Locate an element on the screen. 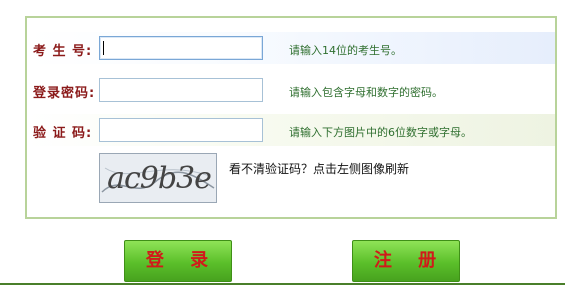 Image resolution: width=565 pixels, height=285 pixels. register-button: 注 册 is located at coordinates (406, 261).